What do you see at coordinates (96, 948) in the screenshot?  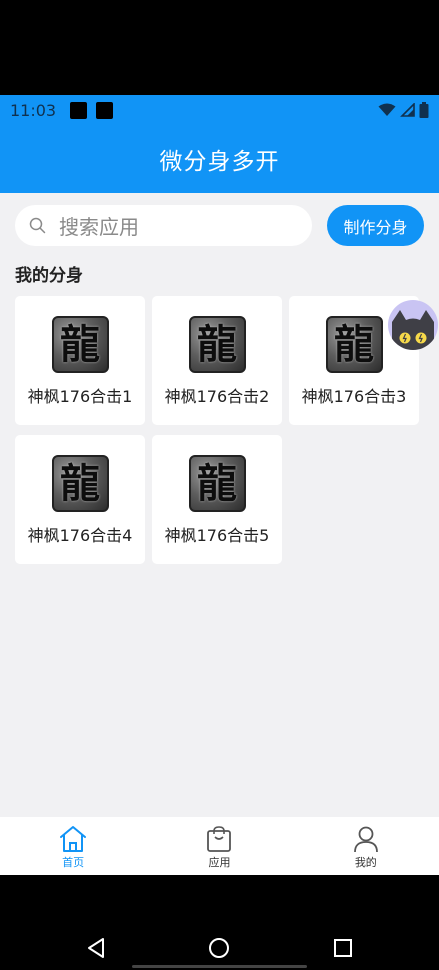 I see `back-icon` at bounding box center [96, 948].